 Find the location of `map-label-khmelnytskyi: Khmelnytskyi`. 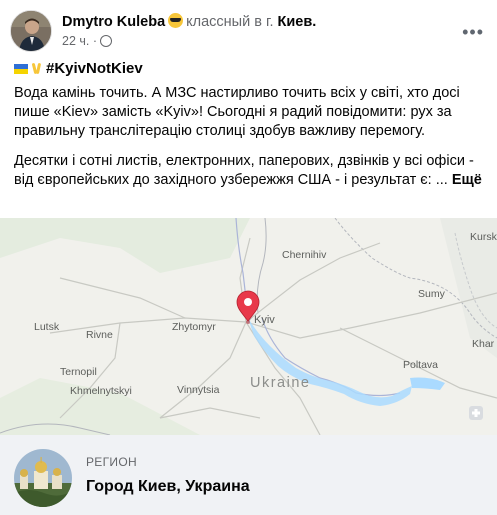

map-label-khmelnytskyi: Khmelnytskyi is located at coordinates (101, 391).